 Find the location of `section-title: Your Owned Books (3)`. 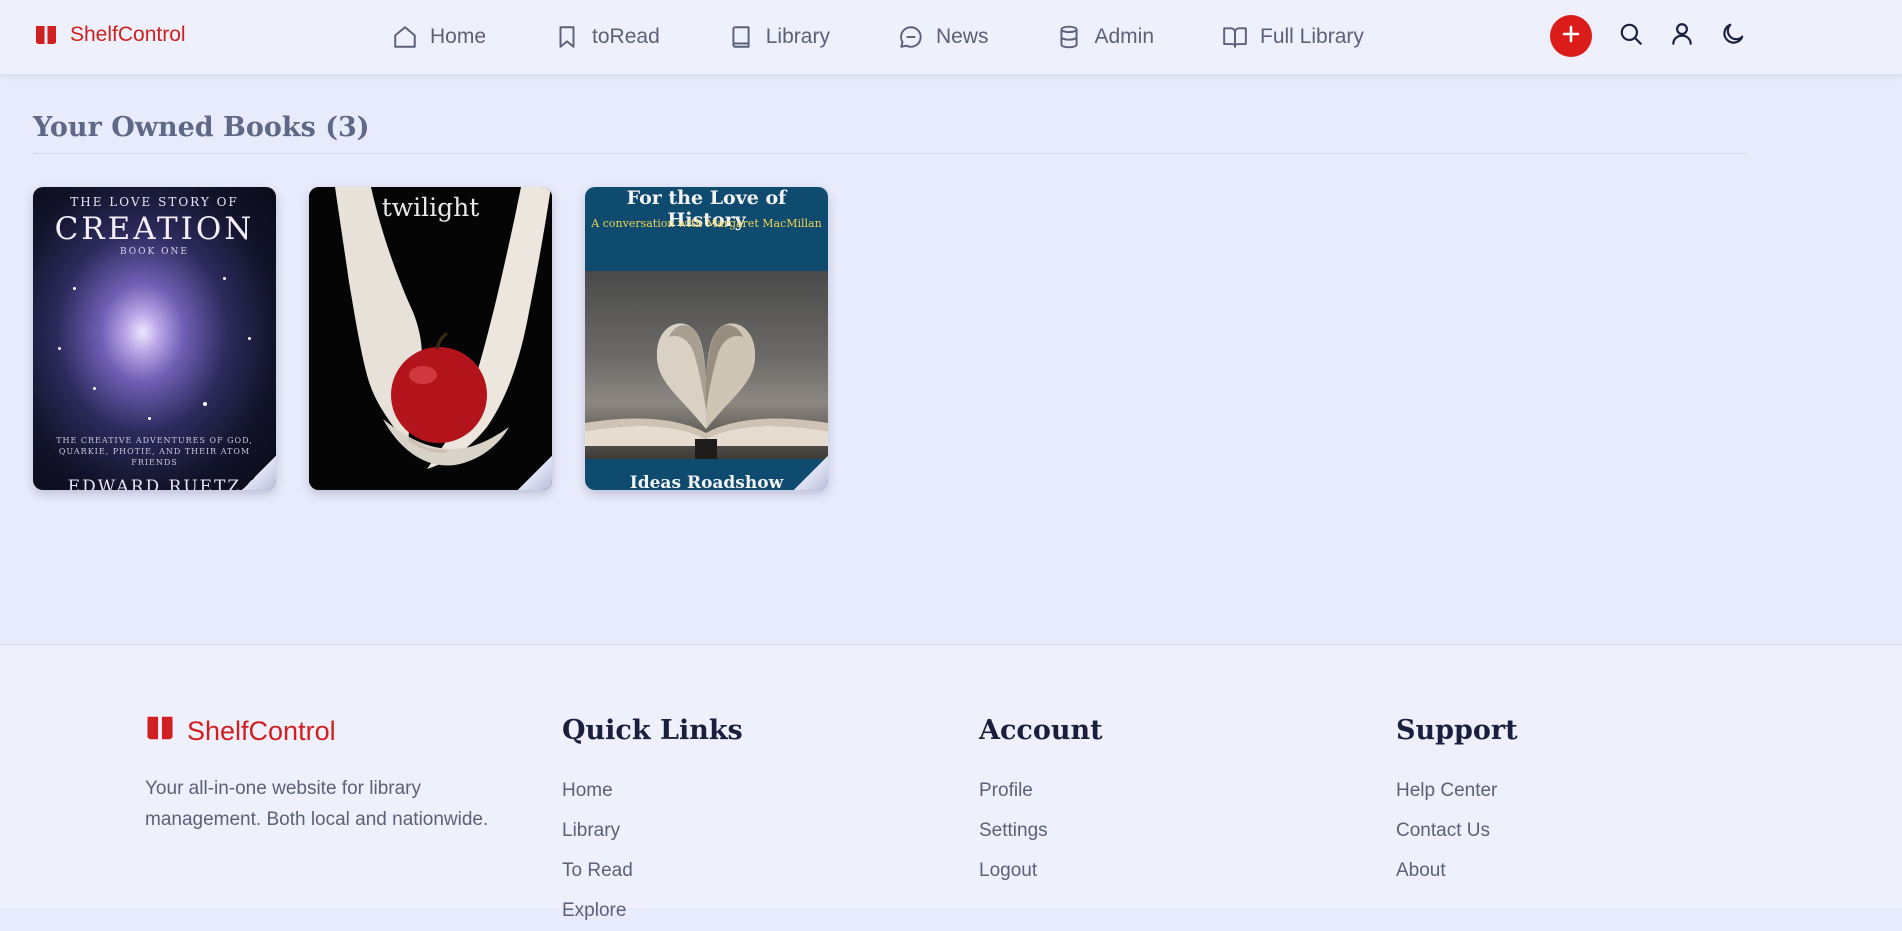

section-title: Your Owned Books (3) is located at coordinates (201, 127).